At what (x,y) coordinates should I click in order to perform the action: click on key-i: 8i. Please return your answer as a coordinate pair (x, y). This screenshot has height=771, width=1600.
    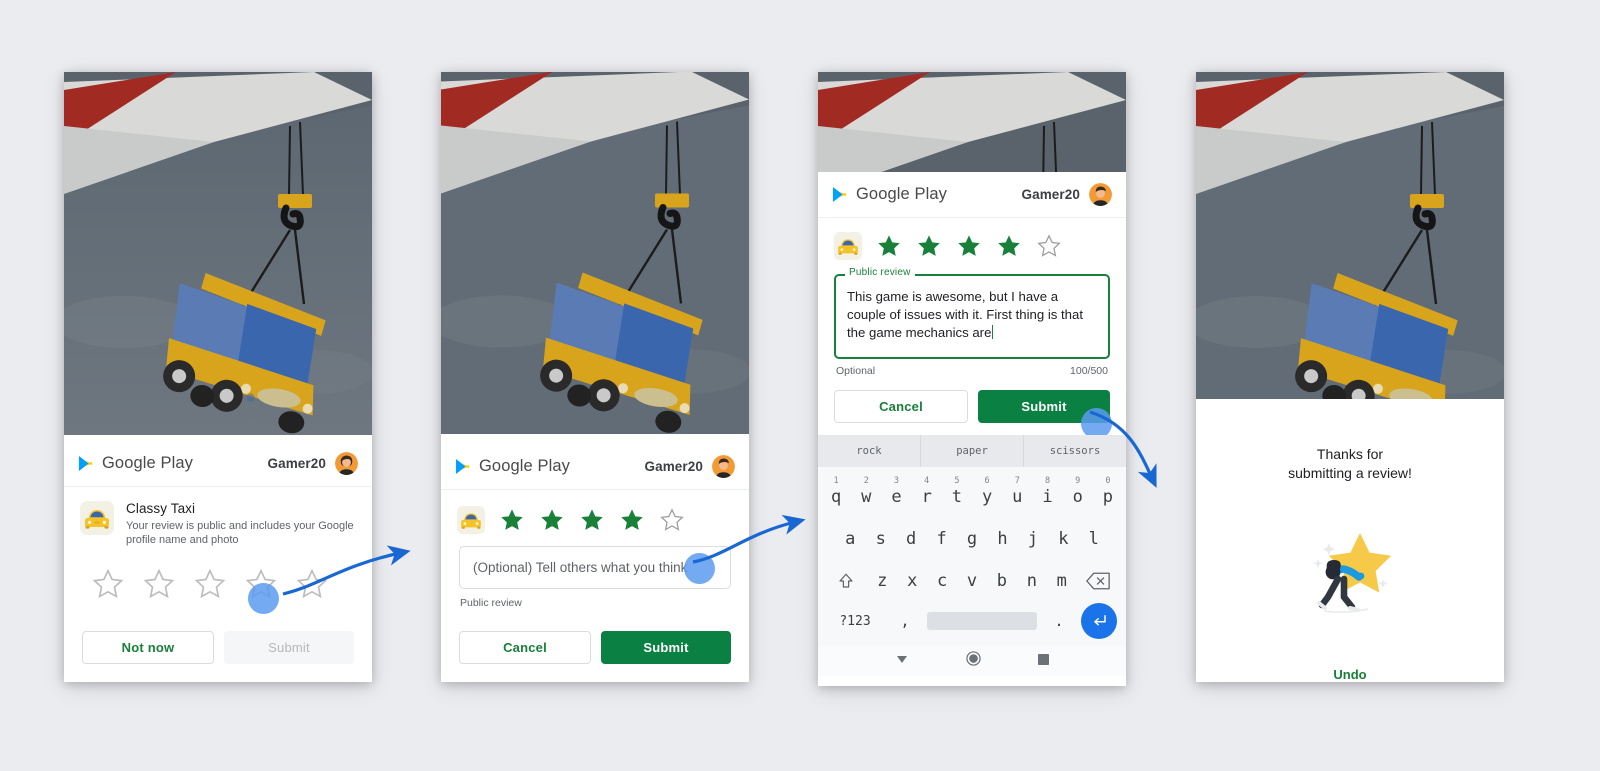
    Looking at the image, I should click on (1047, 496).